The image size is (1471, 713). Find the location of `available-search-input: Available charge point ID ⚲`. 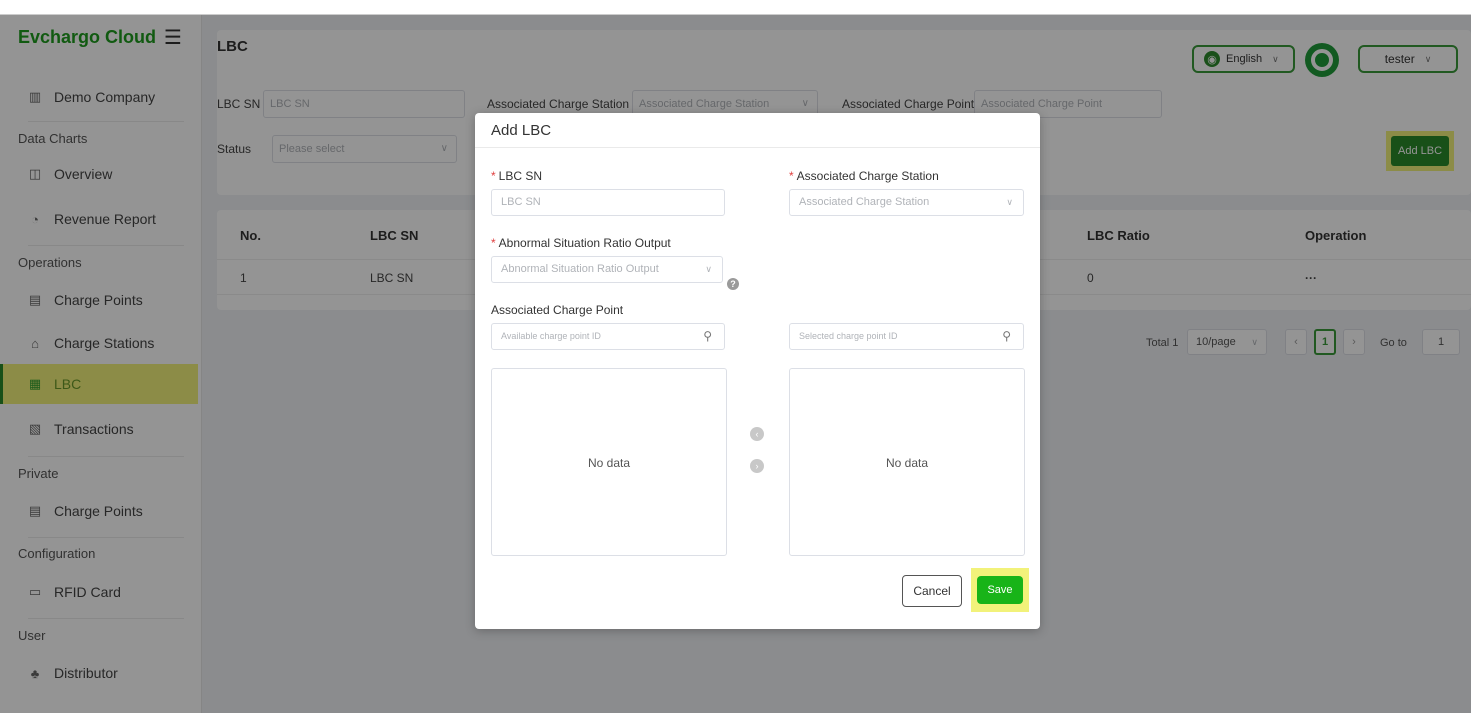

available-search-input: Available charge point ID ⚲ is located at coordinates (608, 336).